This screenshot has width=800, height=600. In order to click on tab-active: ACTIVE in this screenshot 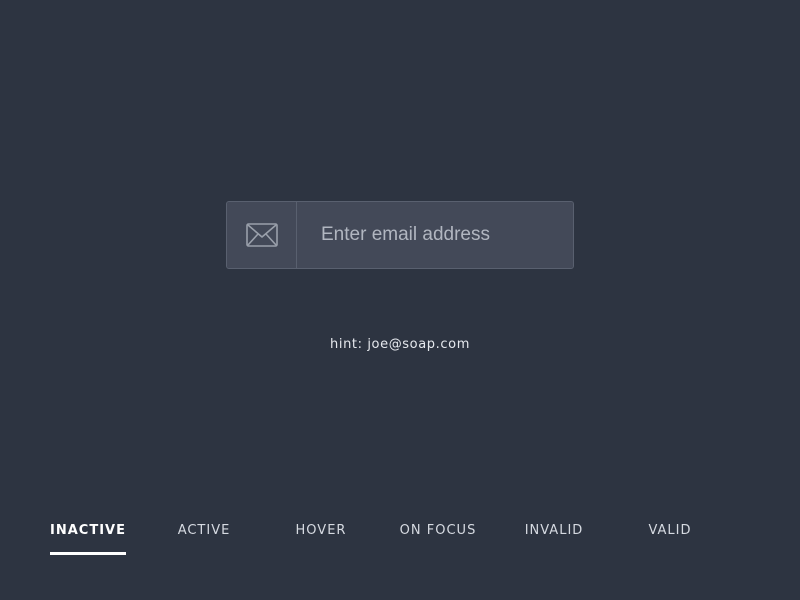, I will do `click(204, 536)`.